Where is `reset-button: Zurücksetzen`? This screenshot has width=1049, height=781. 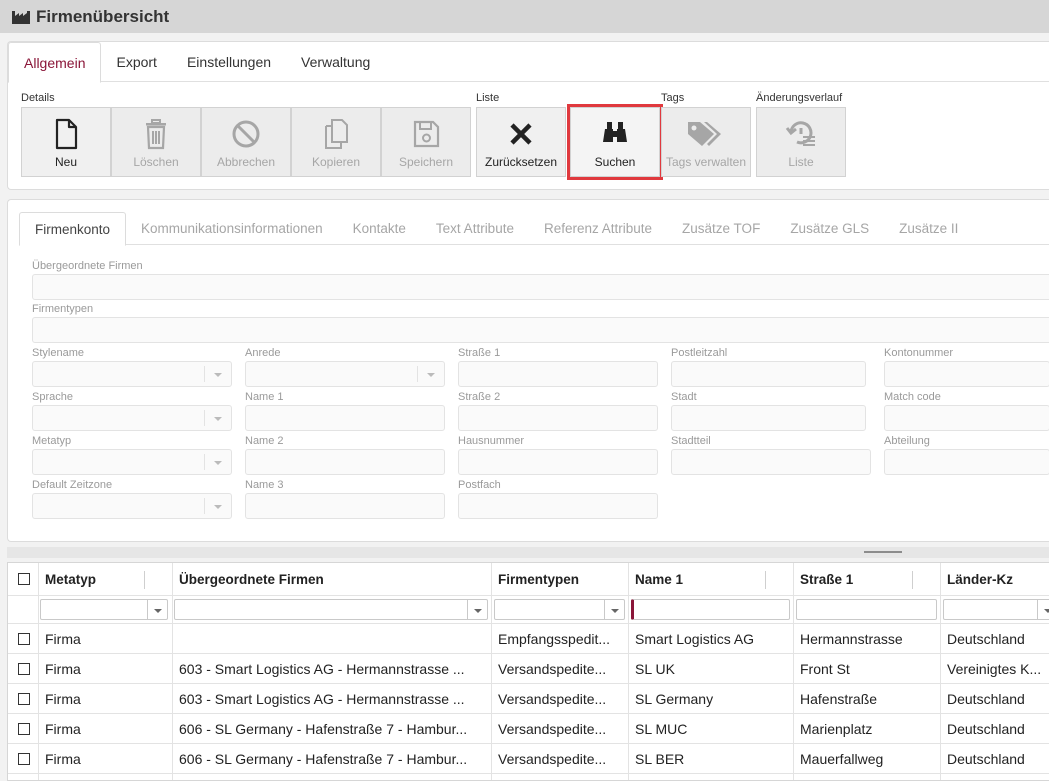 reset-button: Zurücksetzen is located at coordinates (521, 142).